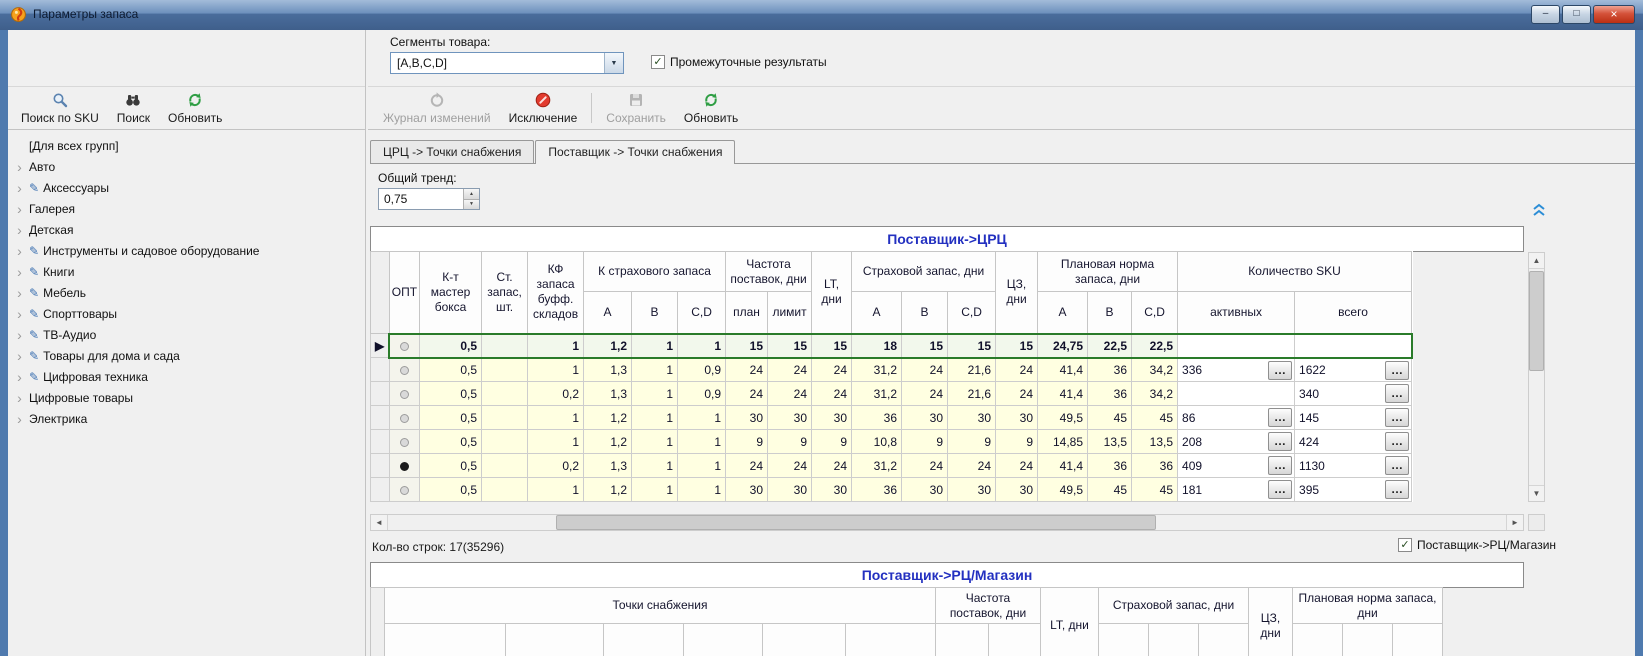 This screenshot has width=1643, height=656. I want to click on column-header-b: B, so click(925, 312).